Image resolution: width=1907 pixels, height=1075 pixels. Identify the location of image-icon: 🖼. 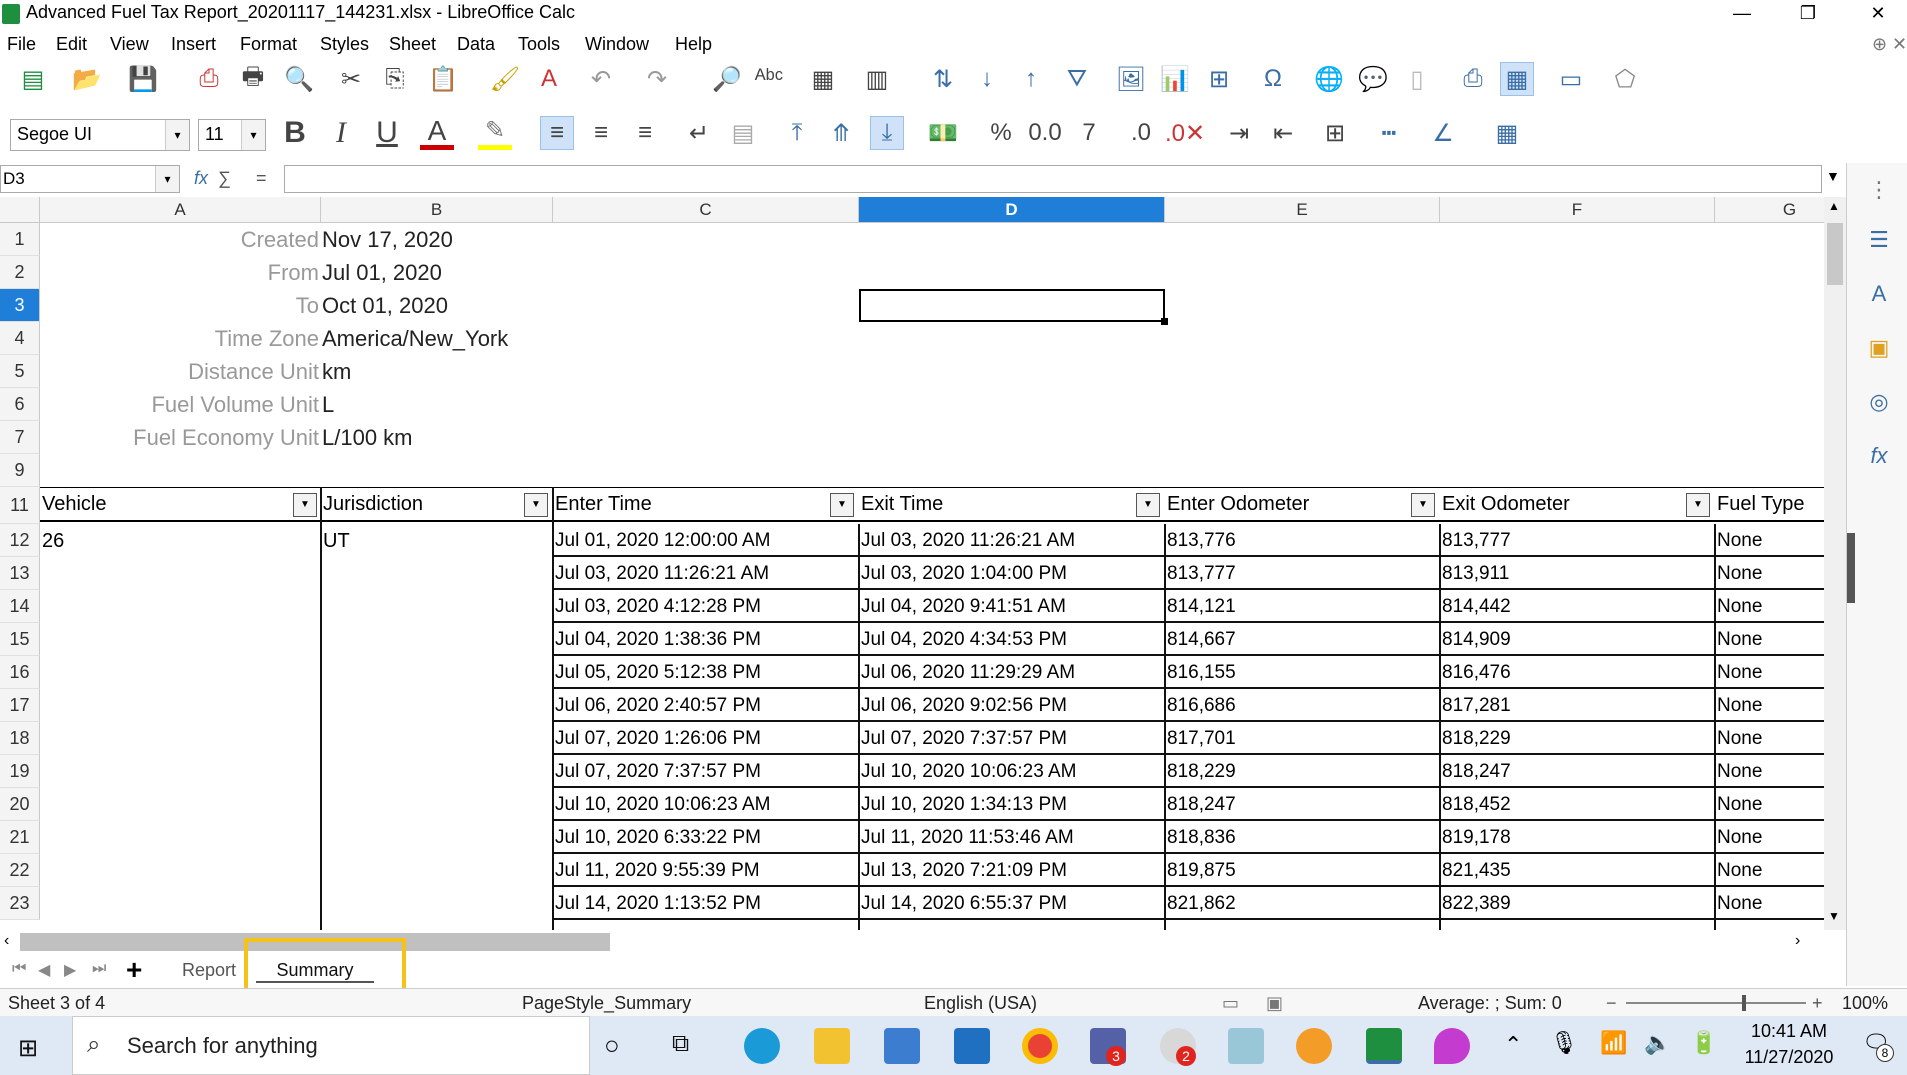
(1131, 79).